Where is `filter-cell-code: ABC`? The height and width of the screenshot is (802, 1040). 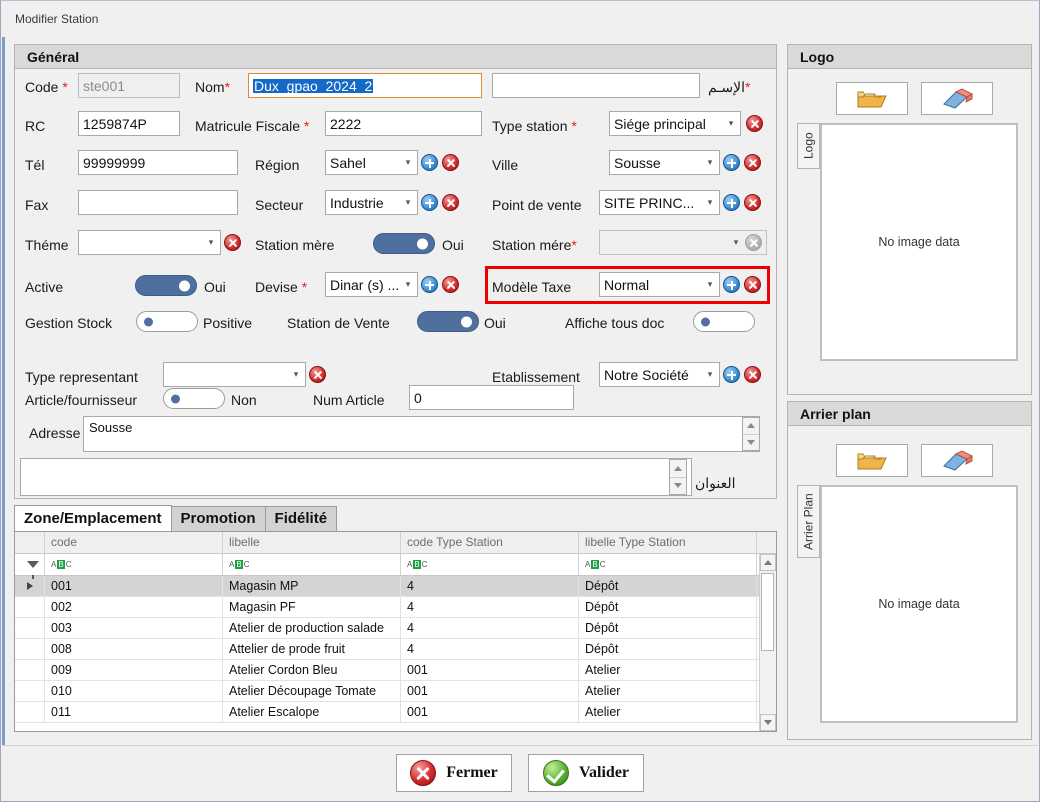 filter-cell-code: ABC is located at coordinates (134, 564).